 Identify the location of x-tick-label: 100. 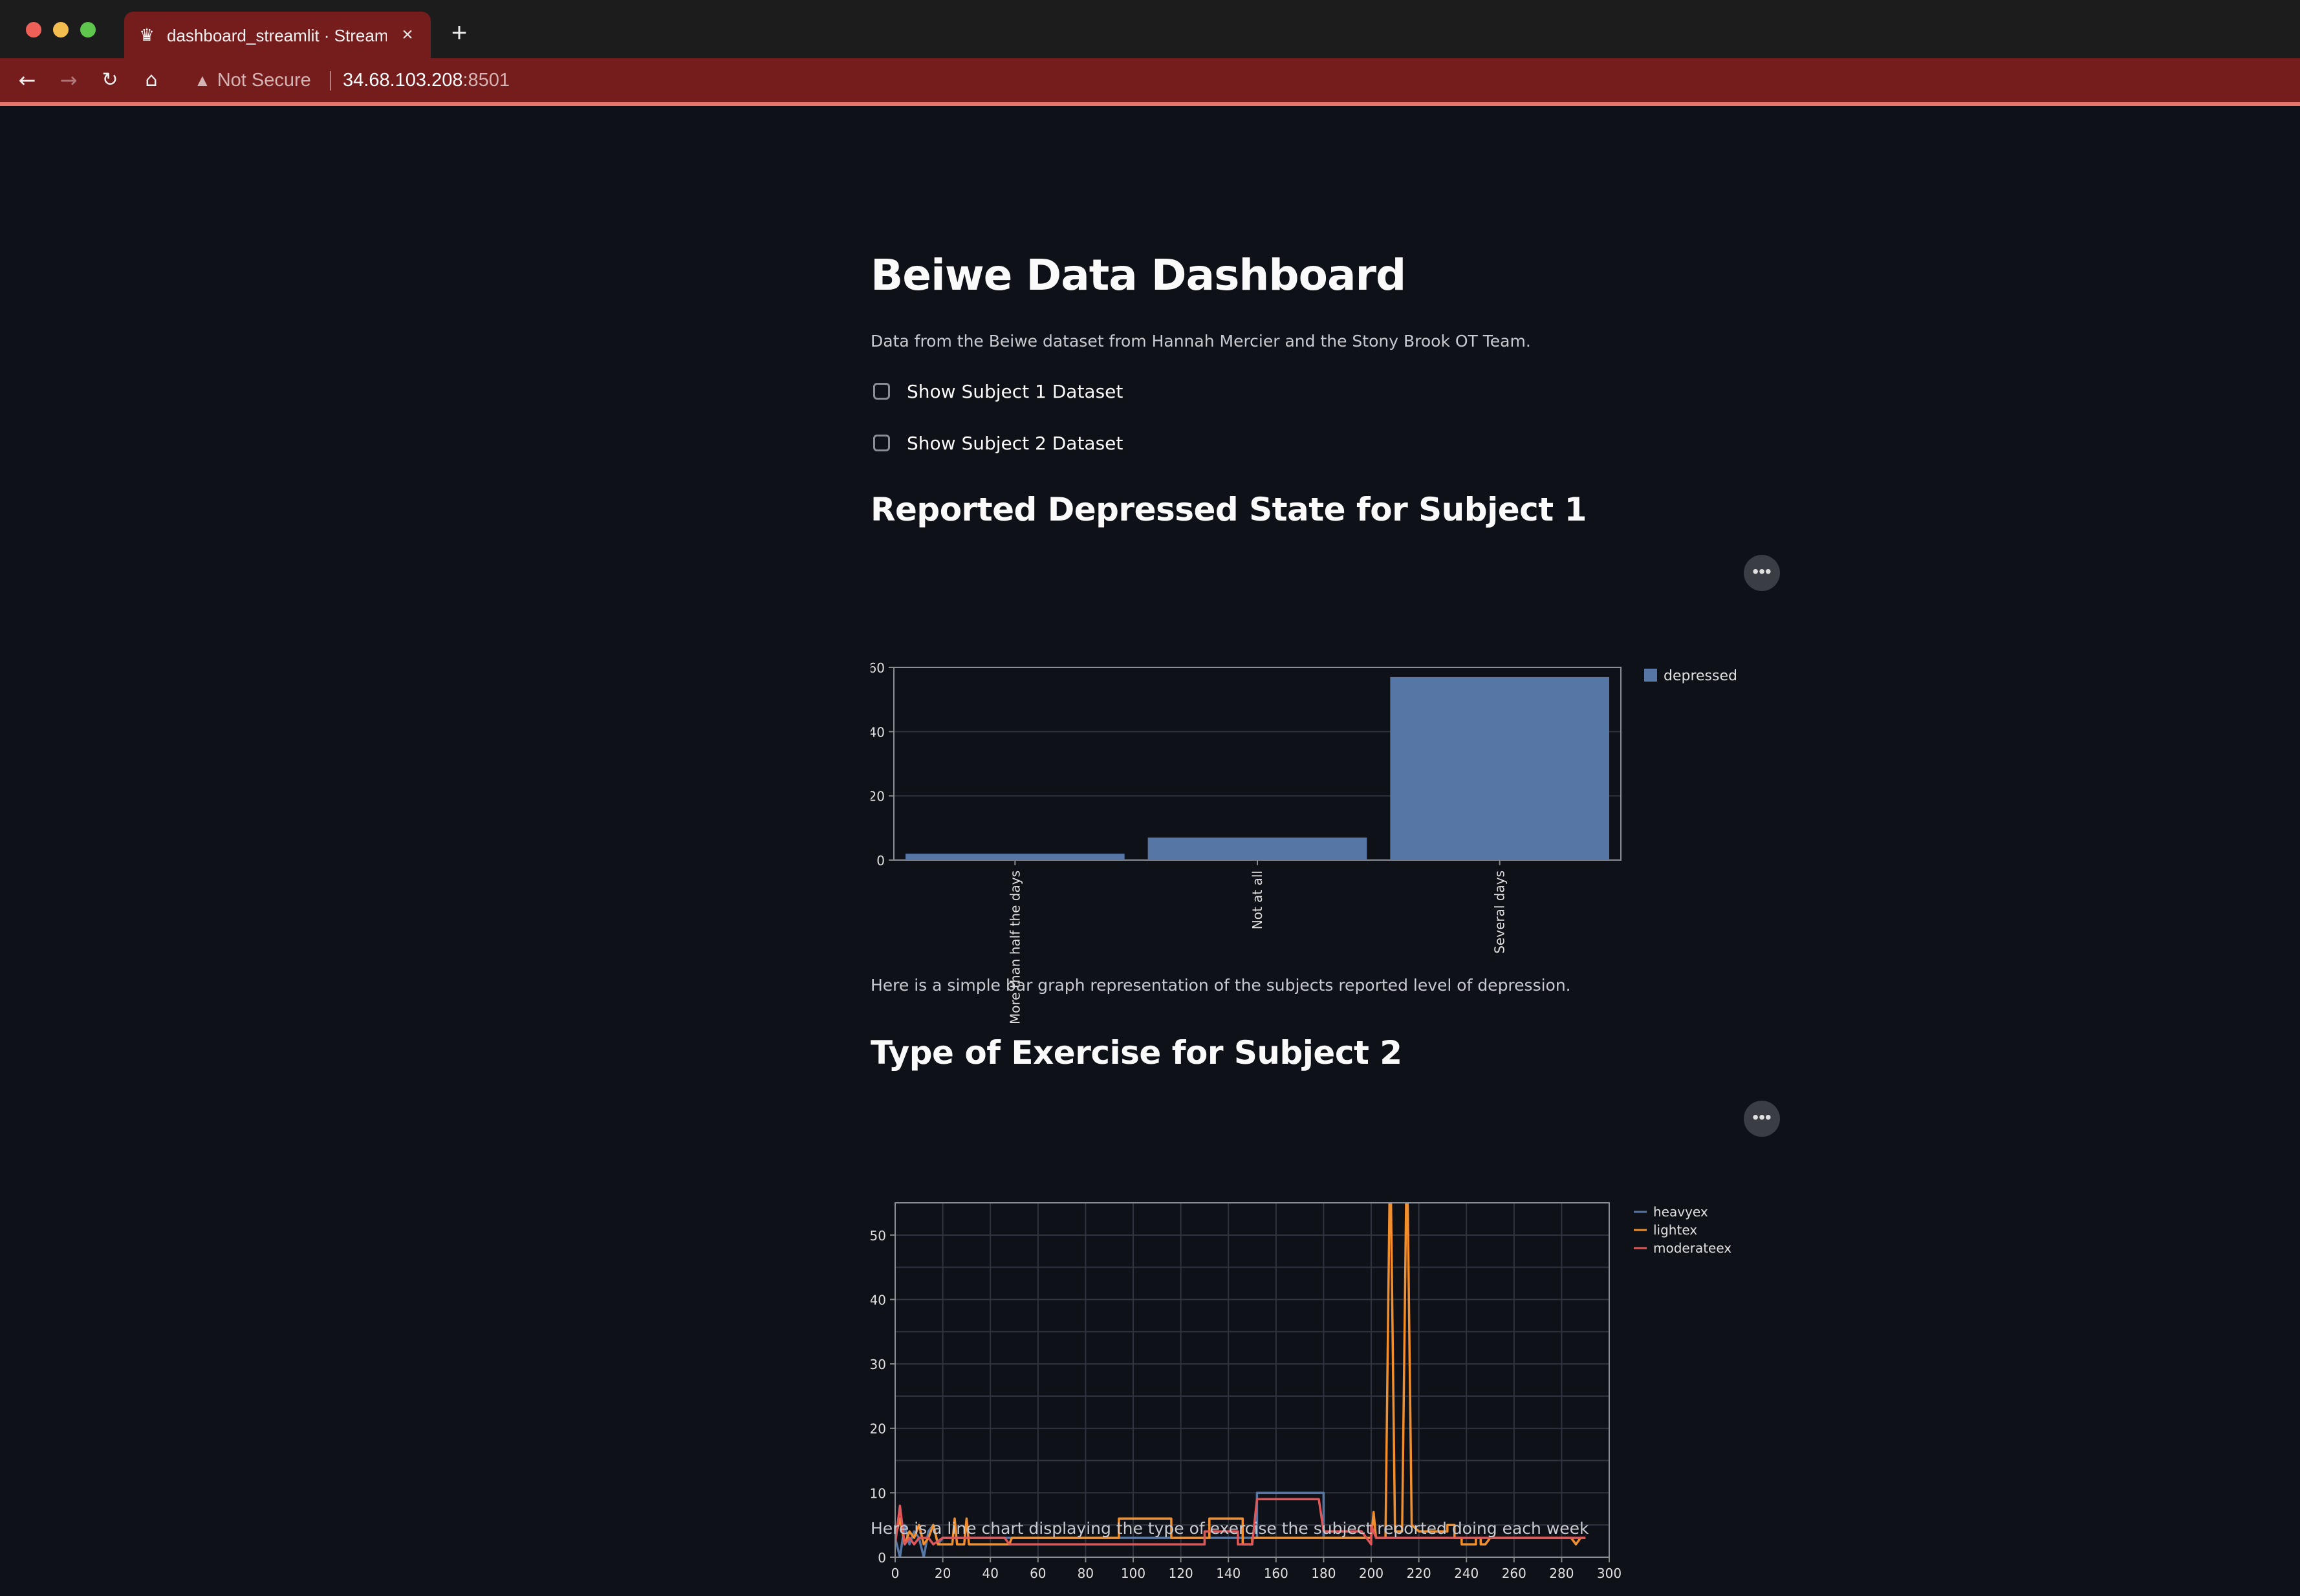
(1133, 1573).